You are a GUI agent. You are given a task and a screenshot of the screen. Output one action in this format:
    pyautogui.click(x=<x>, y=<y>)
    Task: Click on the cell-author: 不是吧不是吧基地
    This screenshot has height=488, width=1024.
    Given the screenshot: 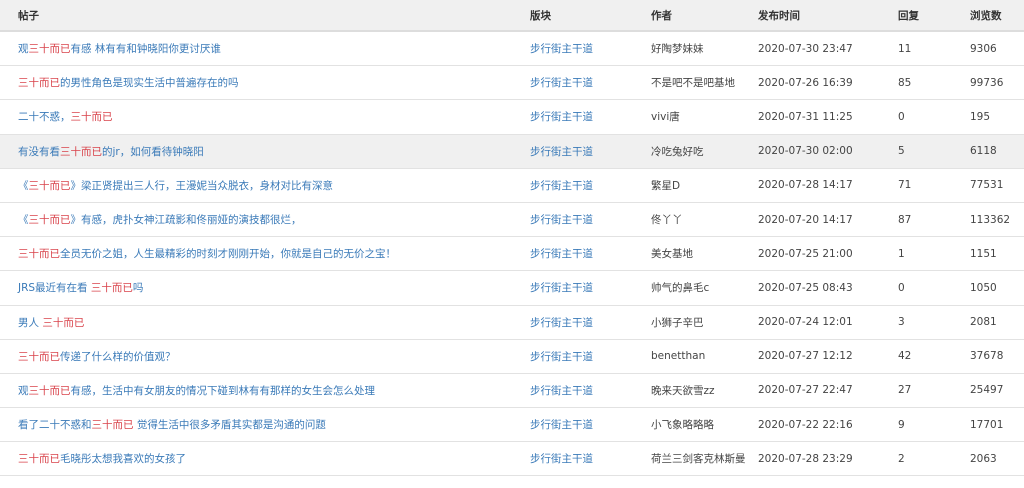 What is the action you would take?
    pyautogui.click(x=704, y=83)
    